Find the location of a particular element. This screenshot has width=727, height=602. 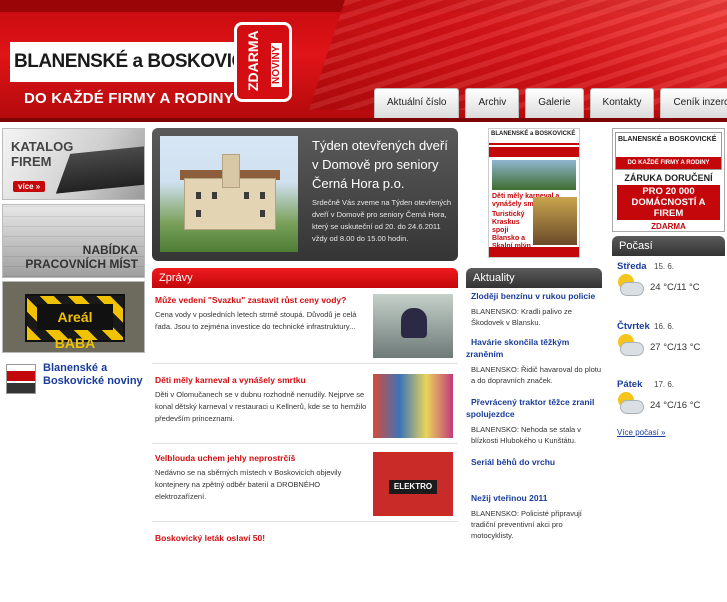

news-image: ELEKTRO is located at coordinates (413, 484).